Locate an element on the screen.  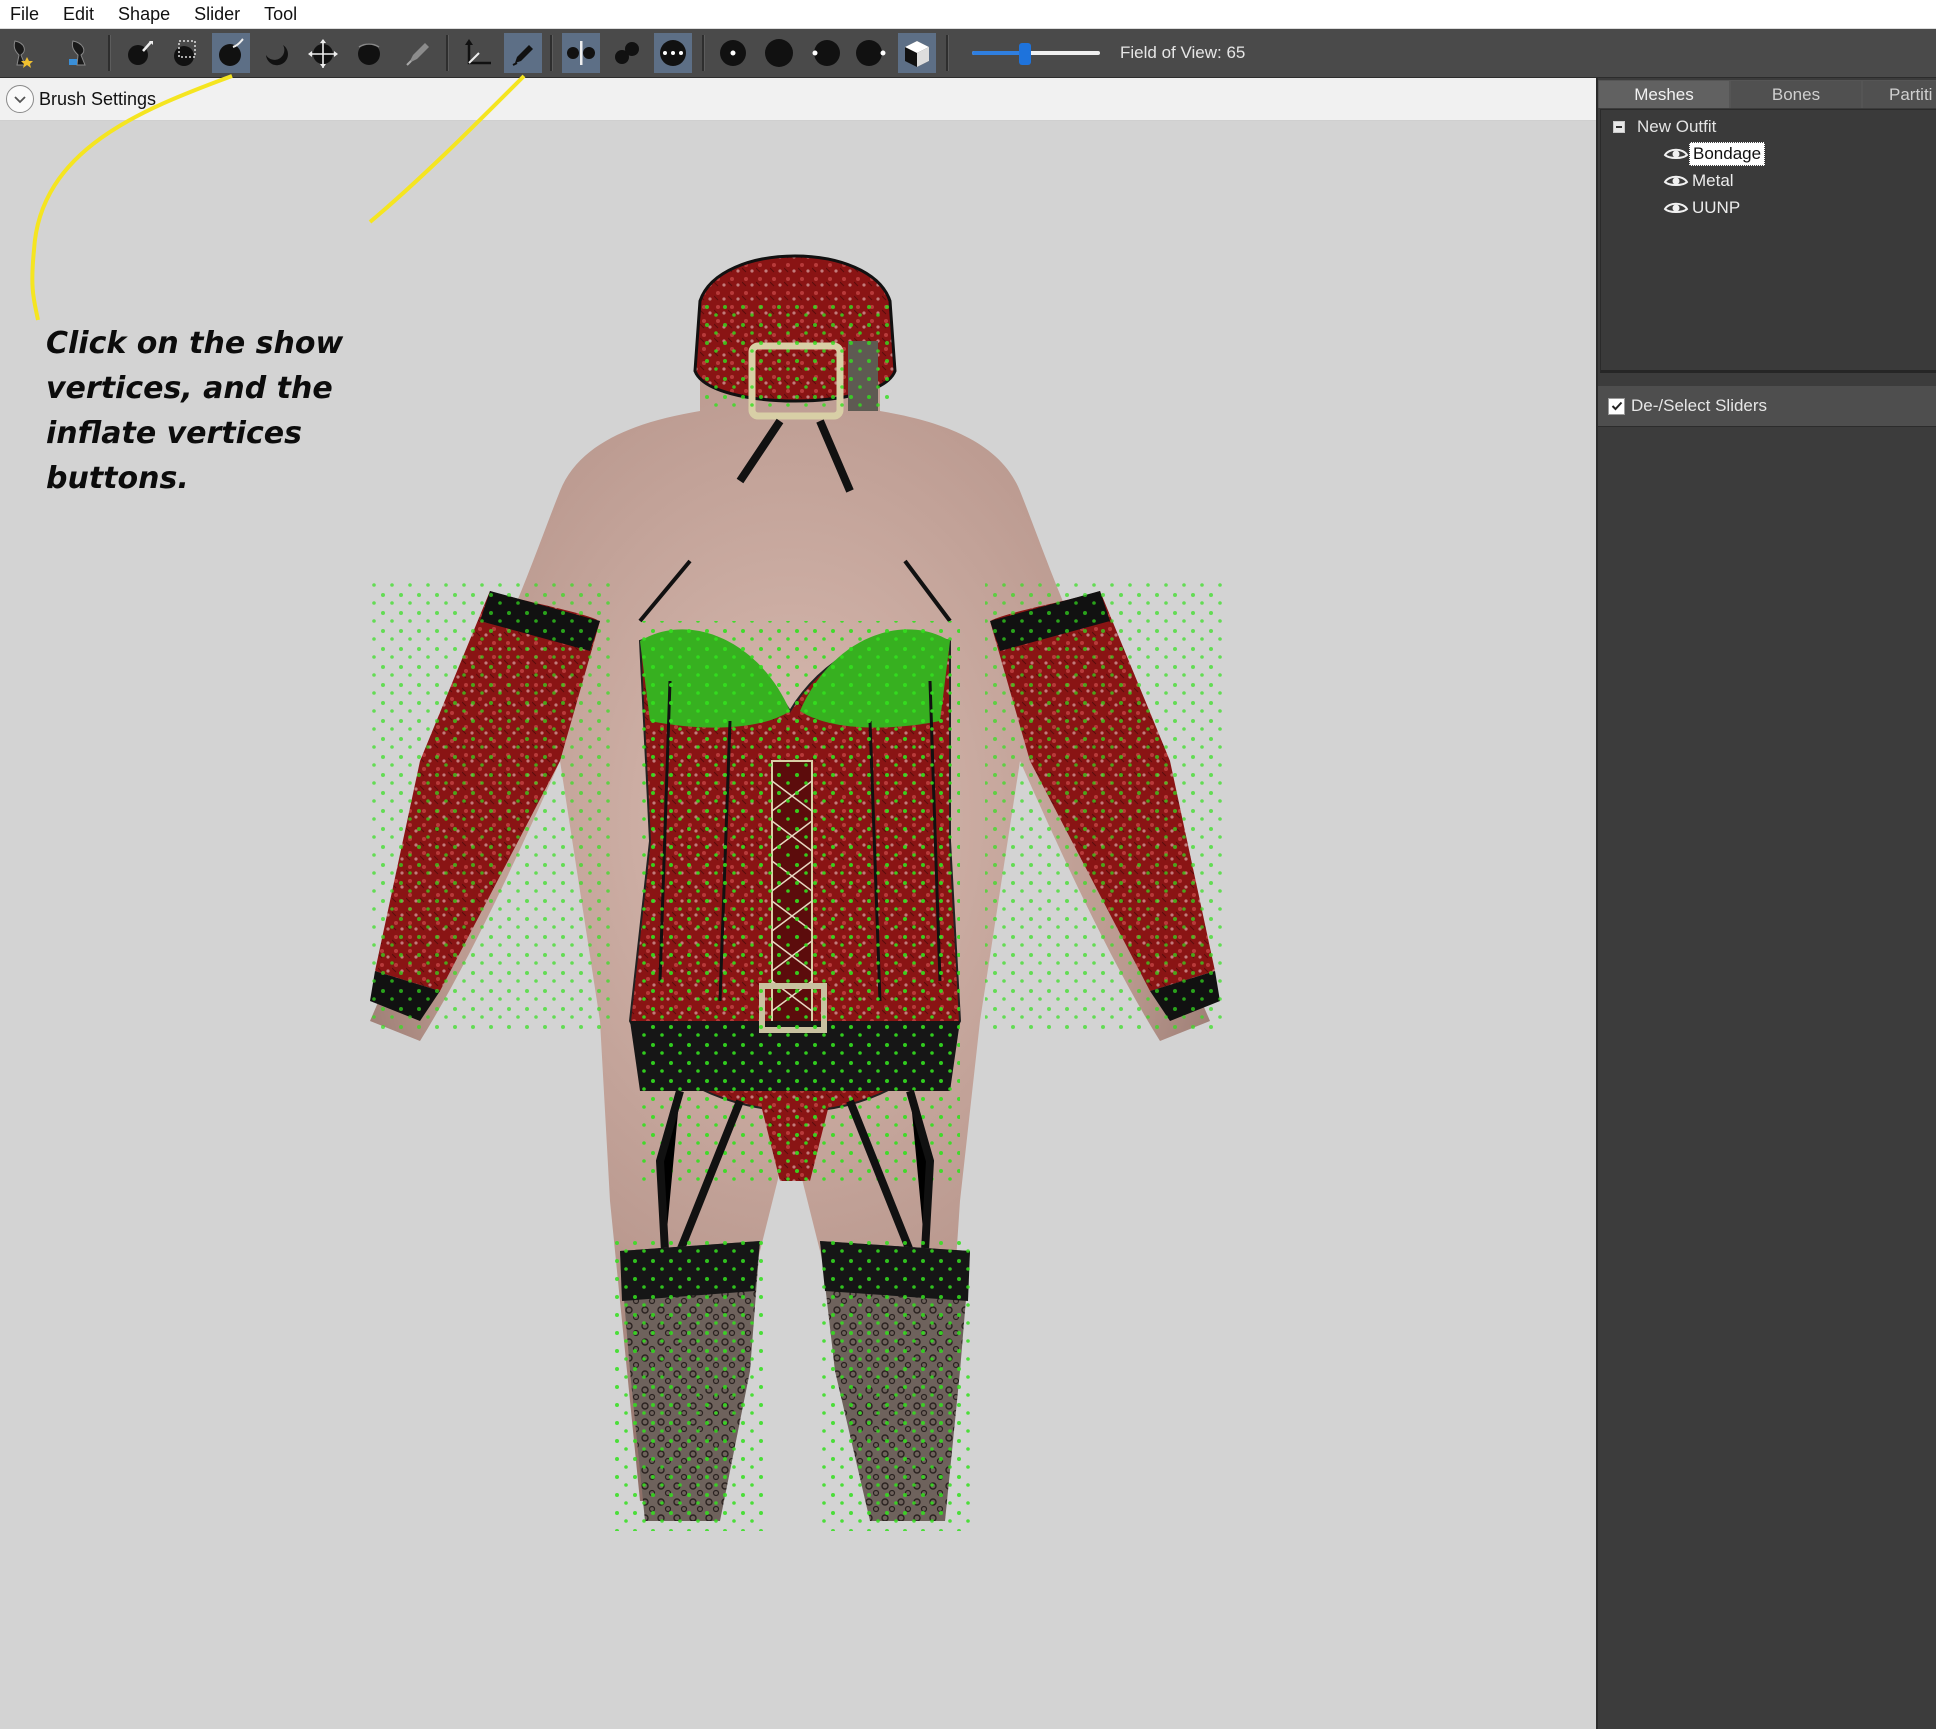
connected-only-icon is located at coordinates (627, 53).